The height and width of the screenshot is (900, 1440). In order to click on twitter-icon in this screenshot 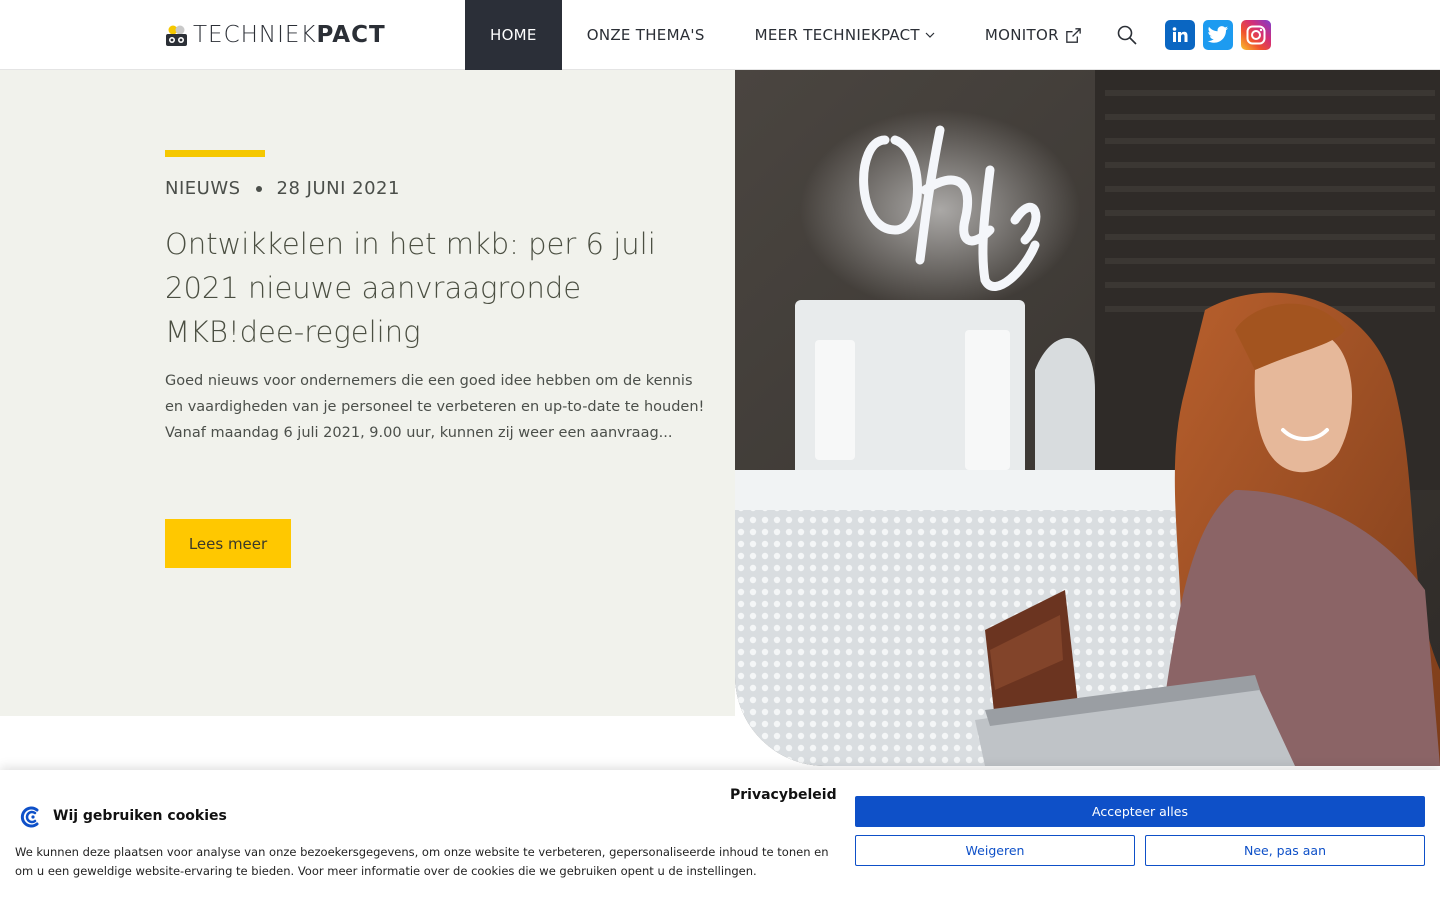, I will do `click(1218, 35)`.